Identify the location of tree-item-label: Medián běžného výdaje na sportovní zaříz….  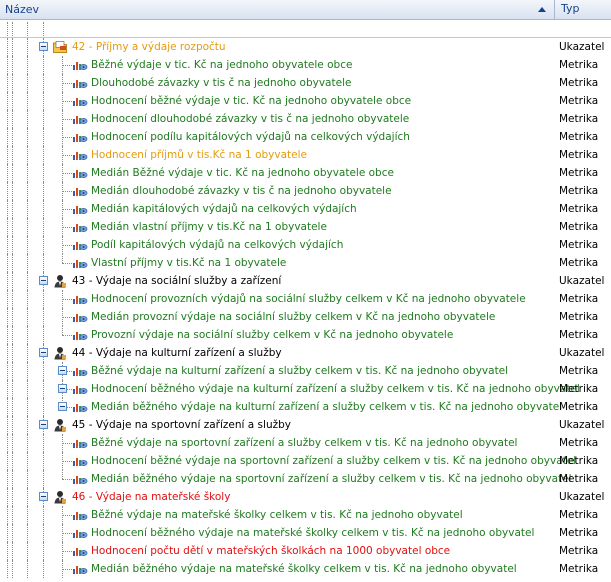
(331, 479).